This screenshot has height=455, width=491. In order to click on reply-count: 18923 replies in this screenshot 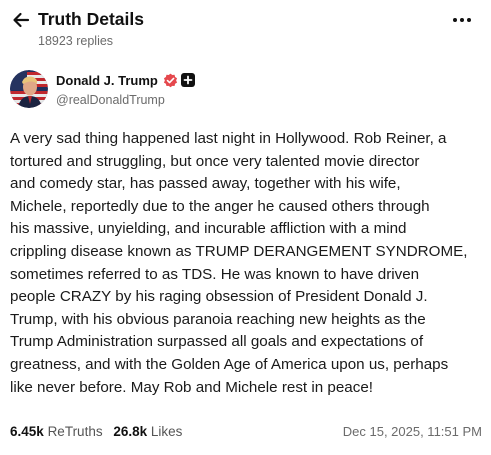, I will do `click(76, 41)`.